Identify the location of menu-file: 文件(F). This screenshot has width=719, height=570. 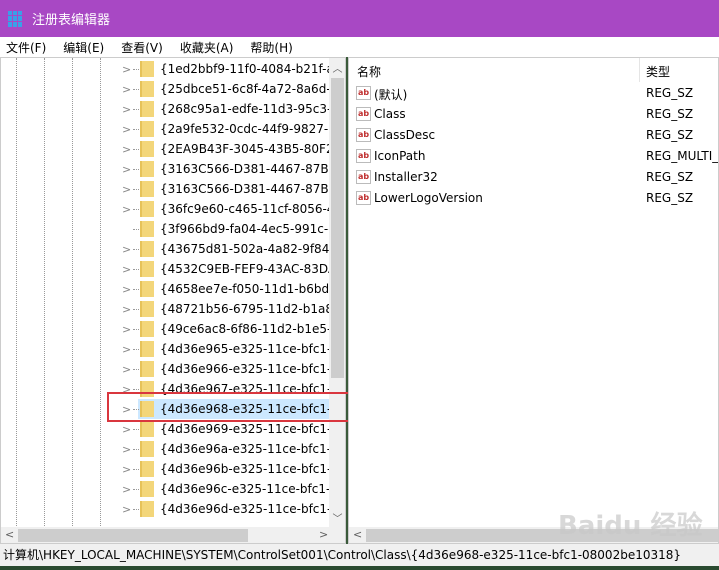
(26, 47).